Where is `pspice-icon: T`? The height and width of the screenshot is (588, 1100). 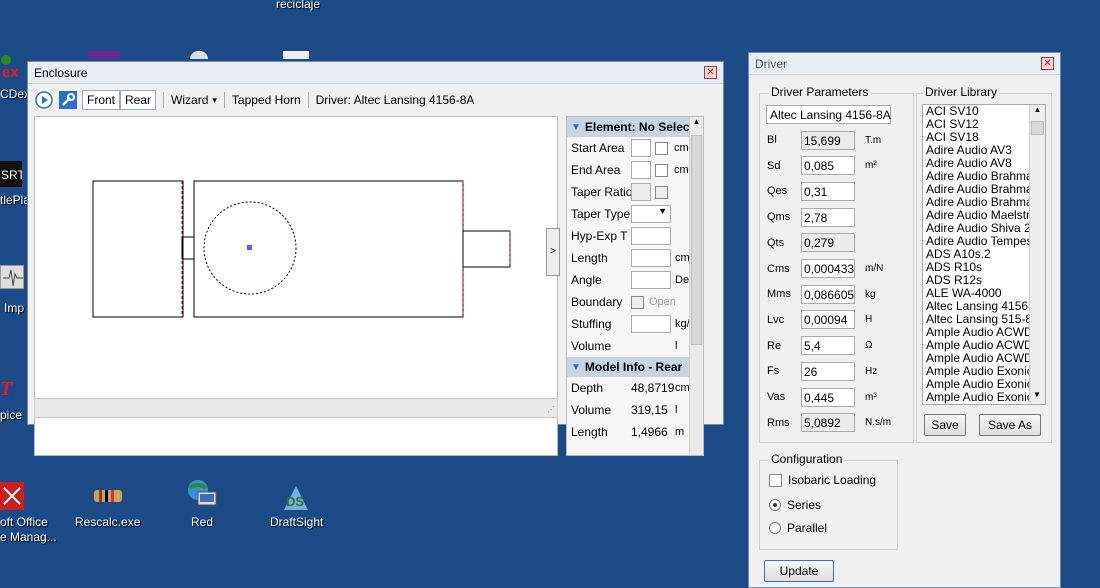 pspice-icon: T is located at coordinates (12, 387).